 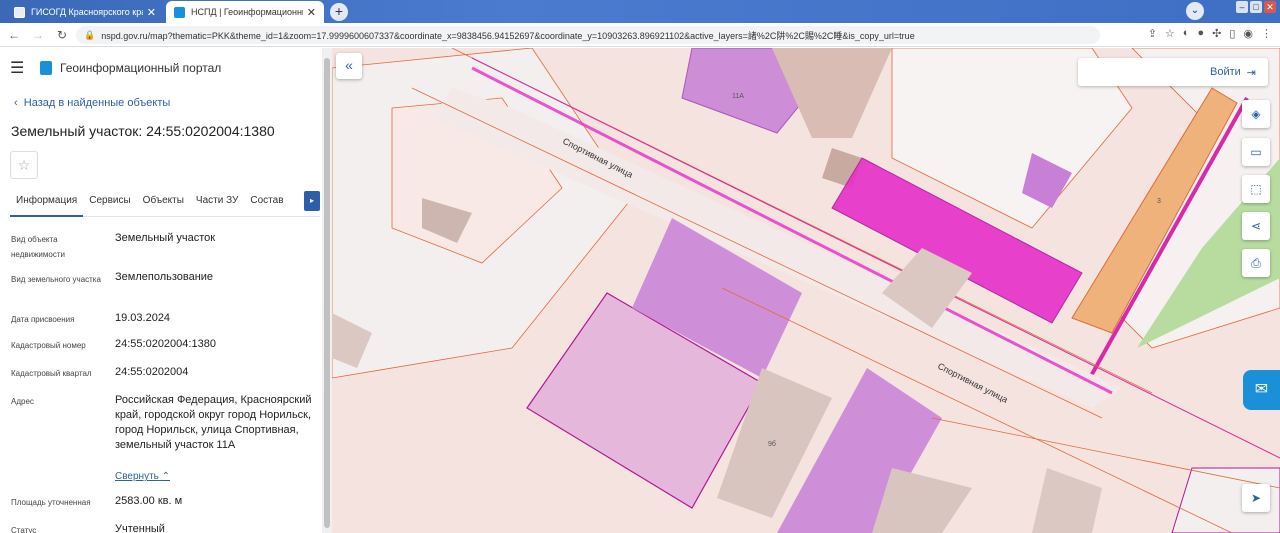 I want to click on parcel-line, so click(x=1105, y=453).